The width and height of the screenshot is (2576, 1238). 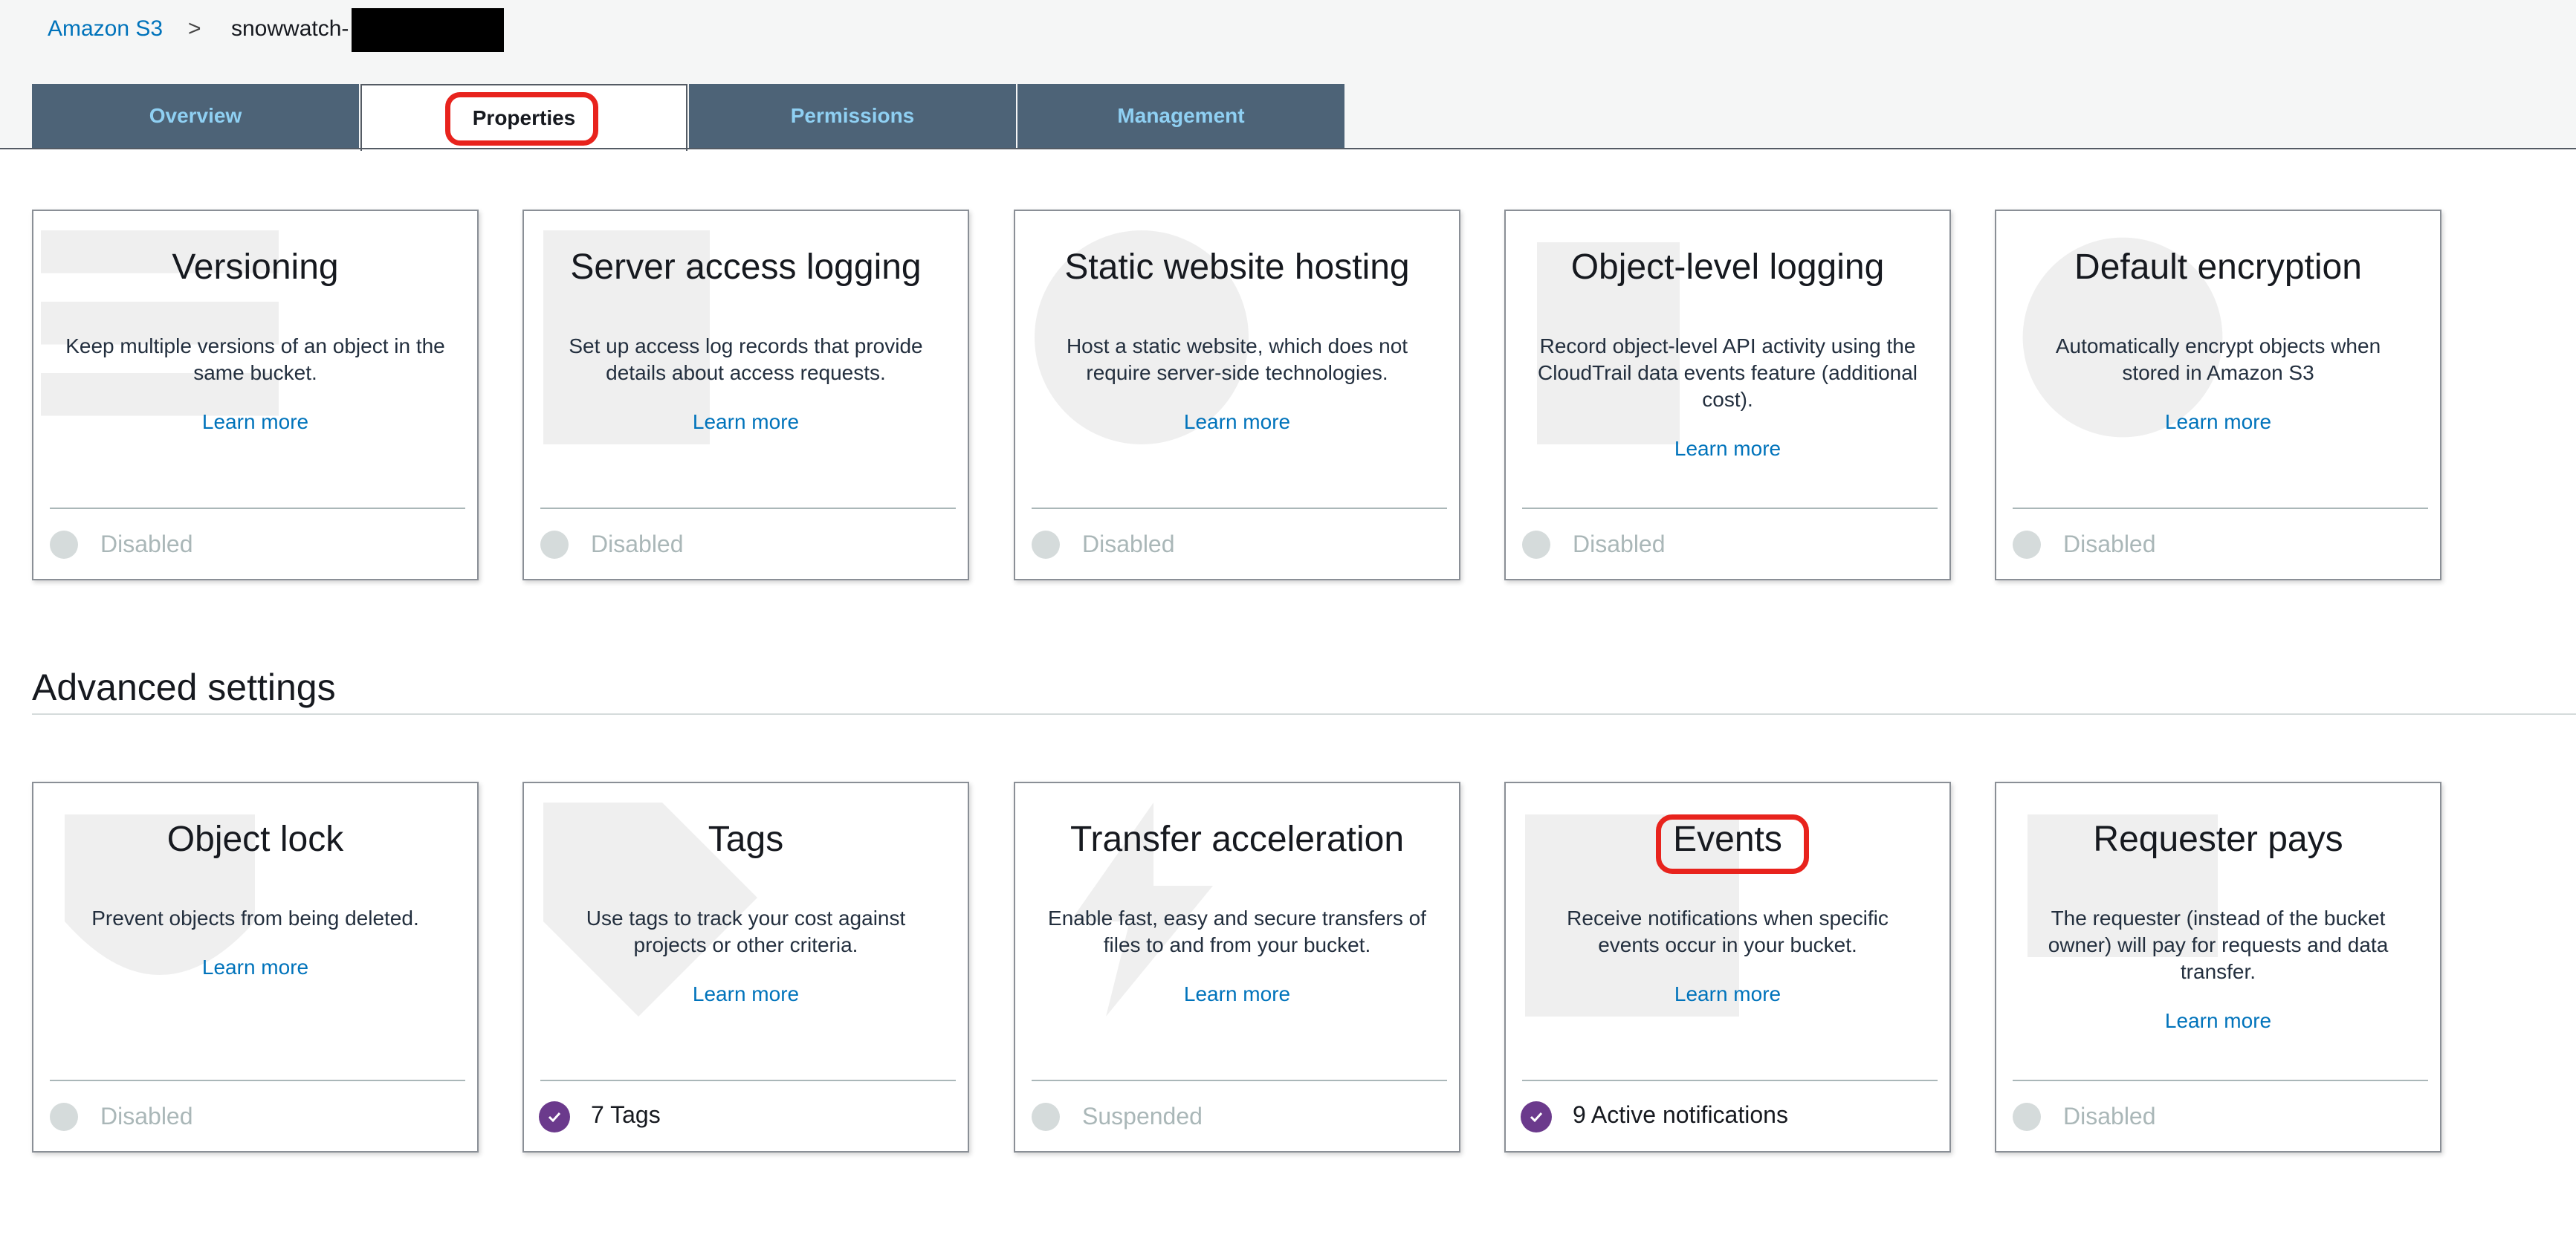 What do you see at coordinates (746, 267) in the screenshot?
I see `card-title: Server access logging` at bounding box center [746, 267].